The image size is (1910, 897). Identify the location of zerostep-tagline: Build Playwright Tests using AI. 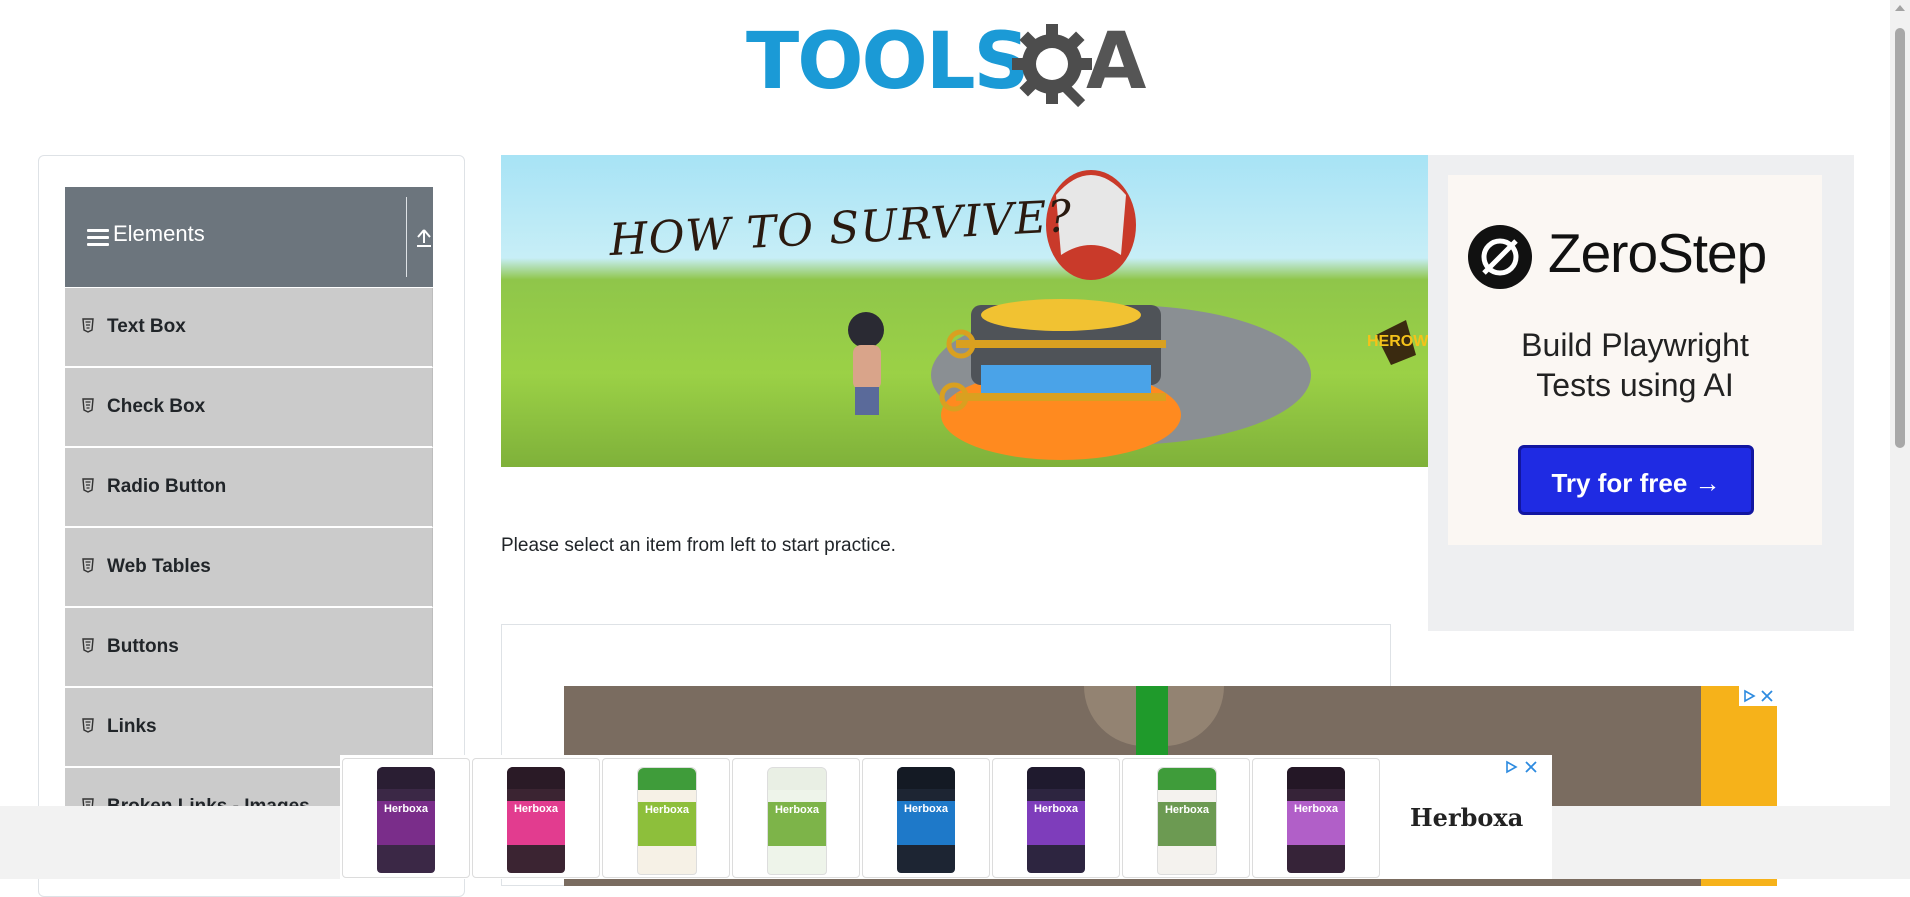
(1635, 365).